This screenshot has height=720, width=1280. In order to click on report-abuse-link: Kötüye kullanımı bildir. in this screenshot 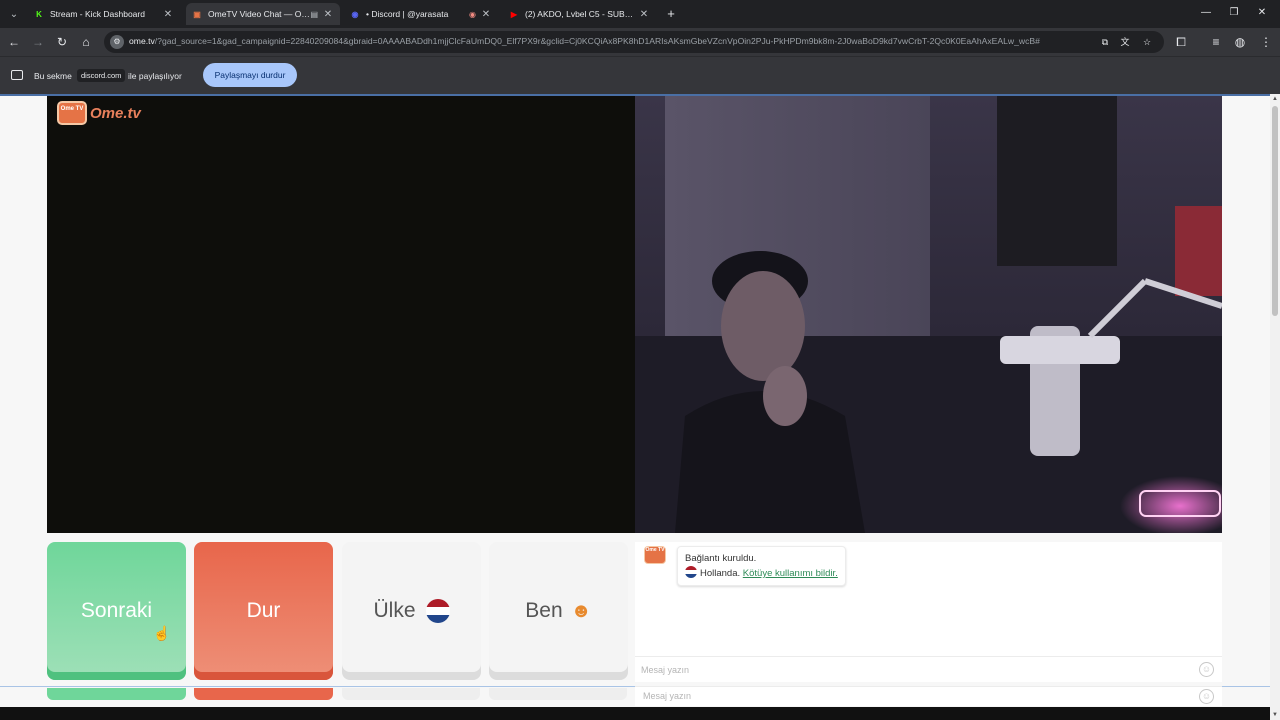, I will do `click(790, 573)`.